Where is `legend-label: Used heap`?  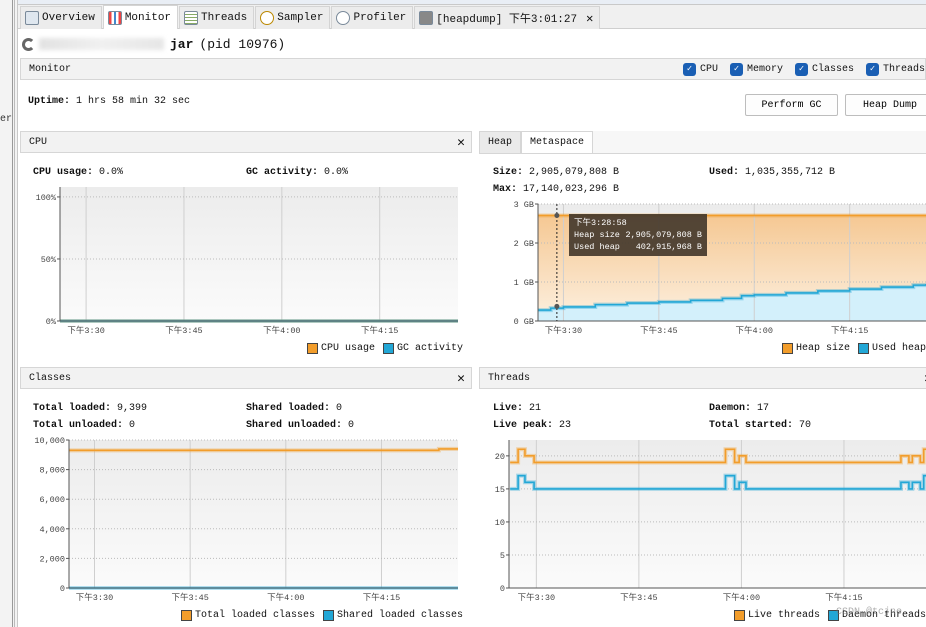
legend-label: Used heap is located at coordinates (899, 348).